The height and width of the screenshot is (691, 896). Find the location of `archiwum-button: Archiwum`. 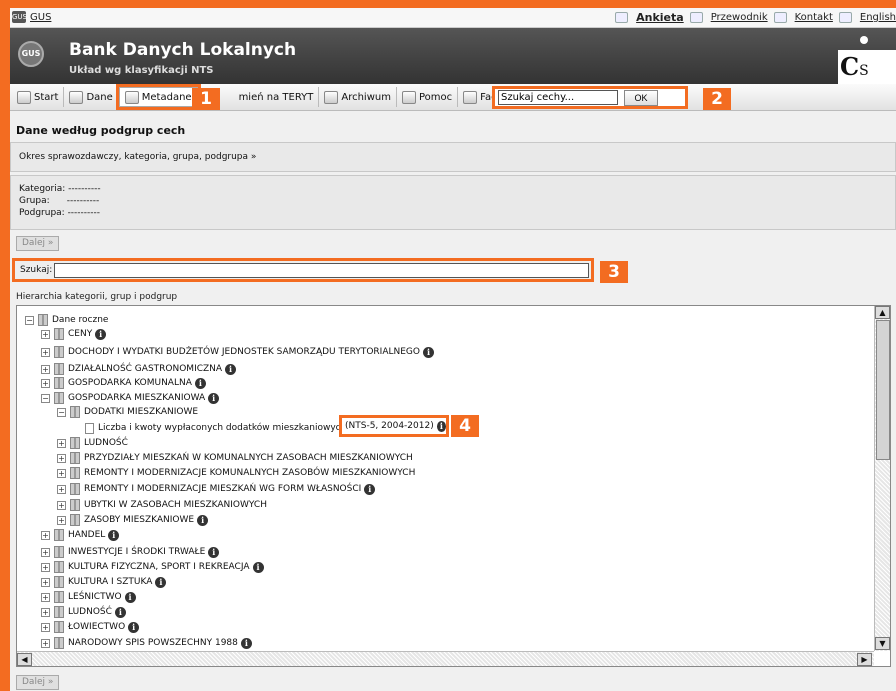

archiwum-button: Archiwum is located at coordinates (358, 97).